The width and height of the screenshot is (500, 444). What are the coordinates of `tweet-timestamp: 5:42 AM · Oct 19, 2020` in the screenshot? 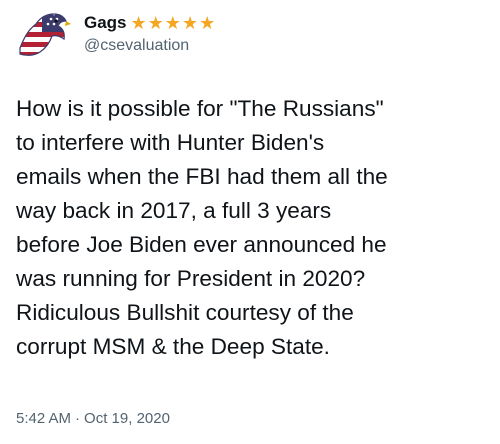 It's located at (93, 418).